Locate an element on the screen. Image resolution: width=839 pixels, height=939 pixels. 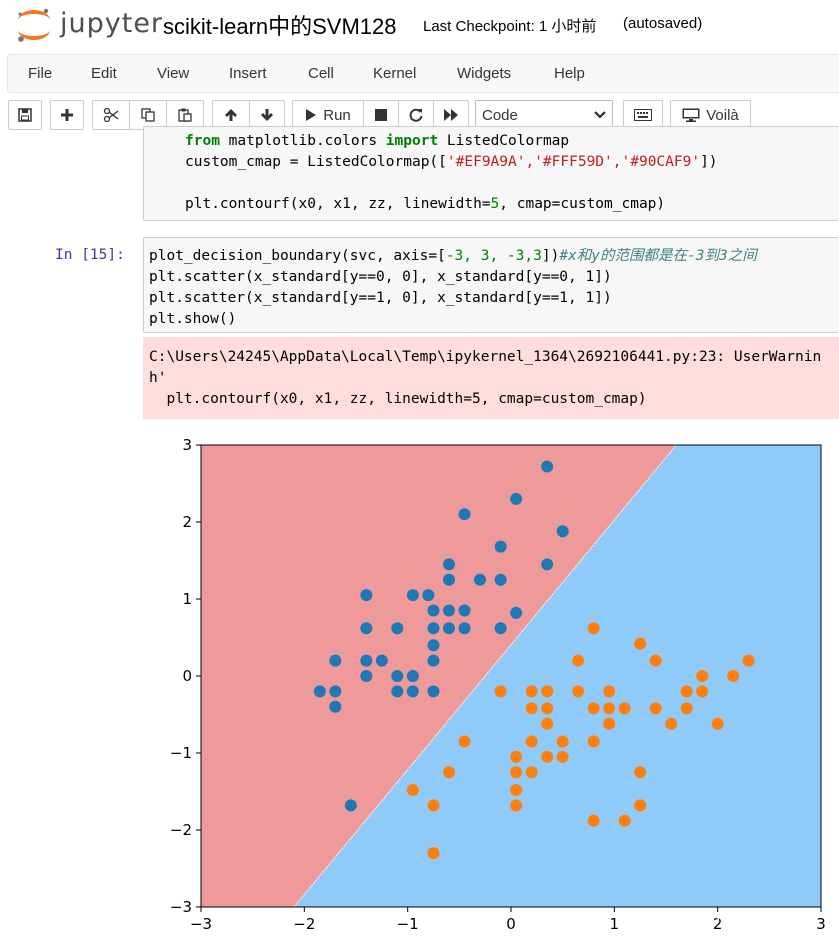
menu-kernel: Kernel is located at coordinates (394, 73).